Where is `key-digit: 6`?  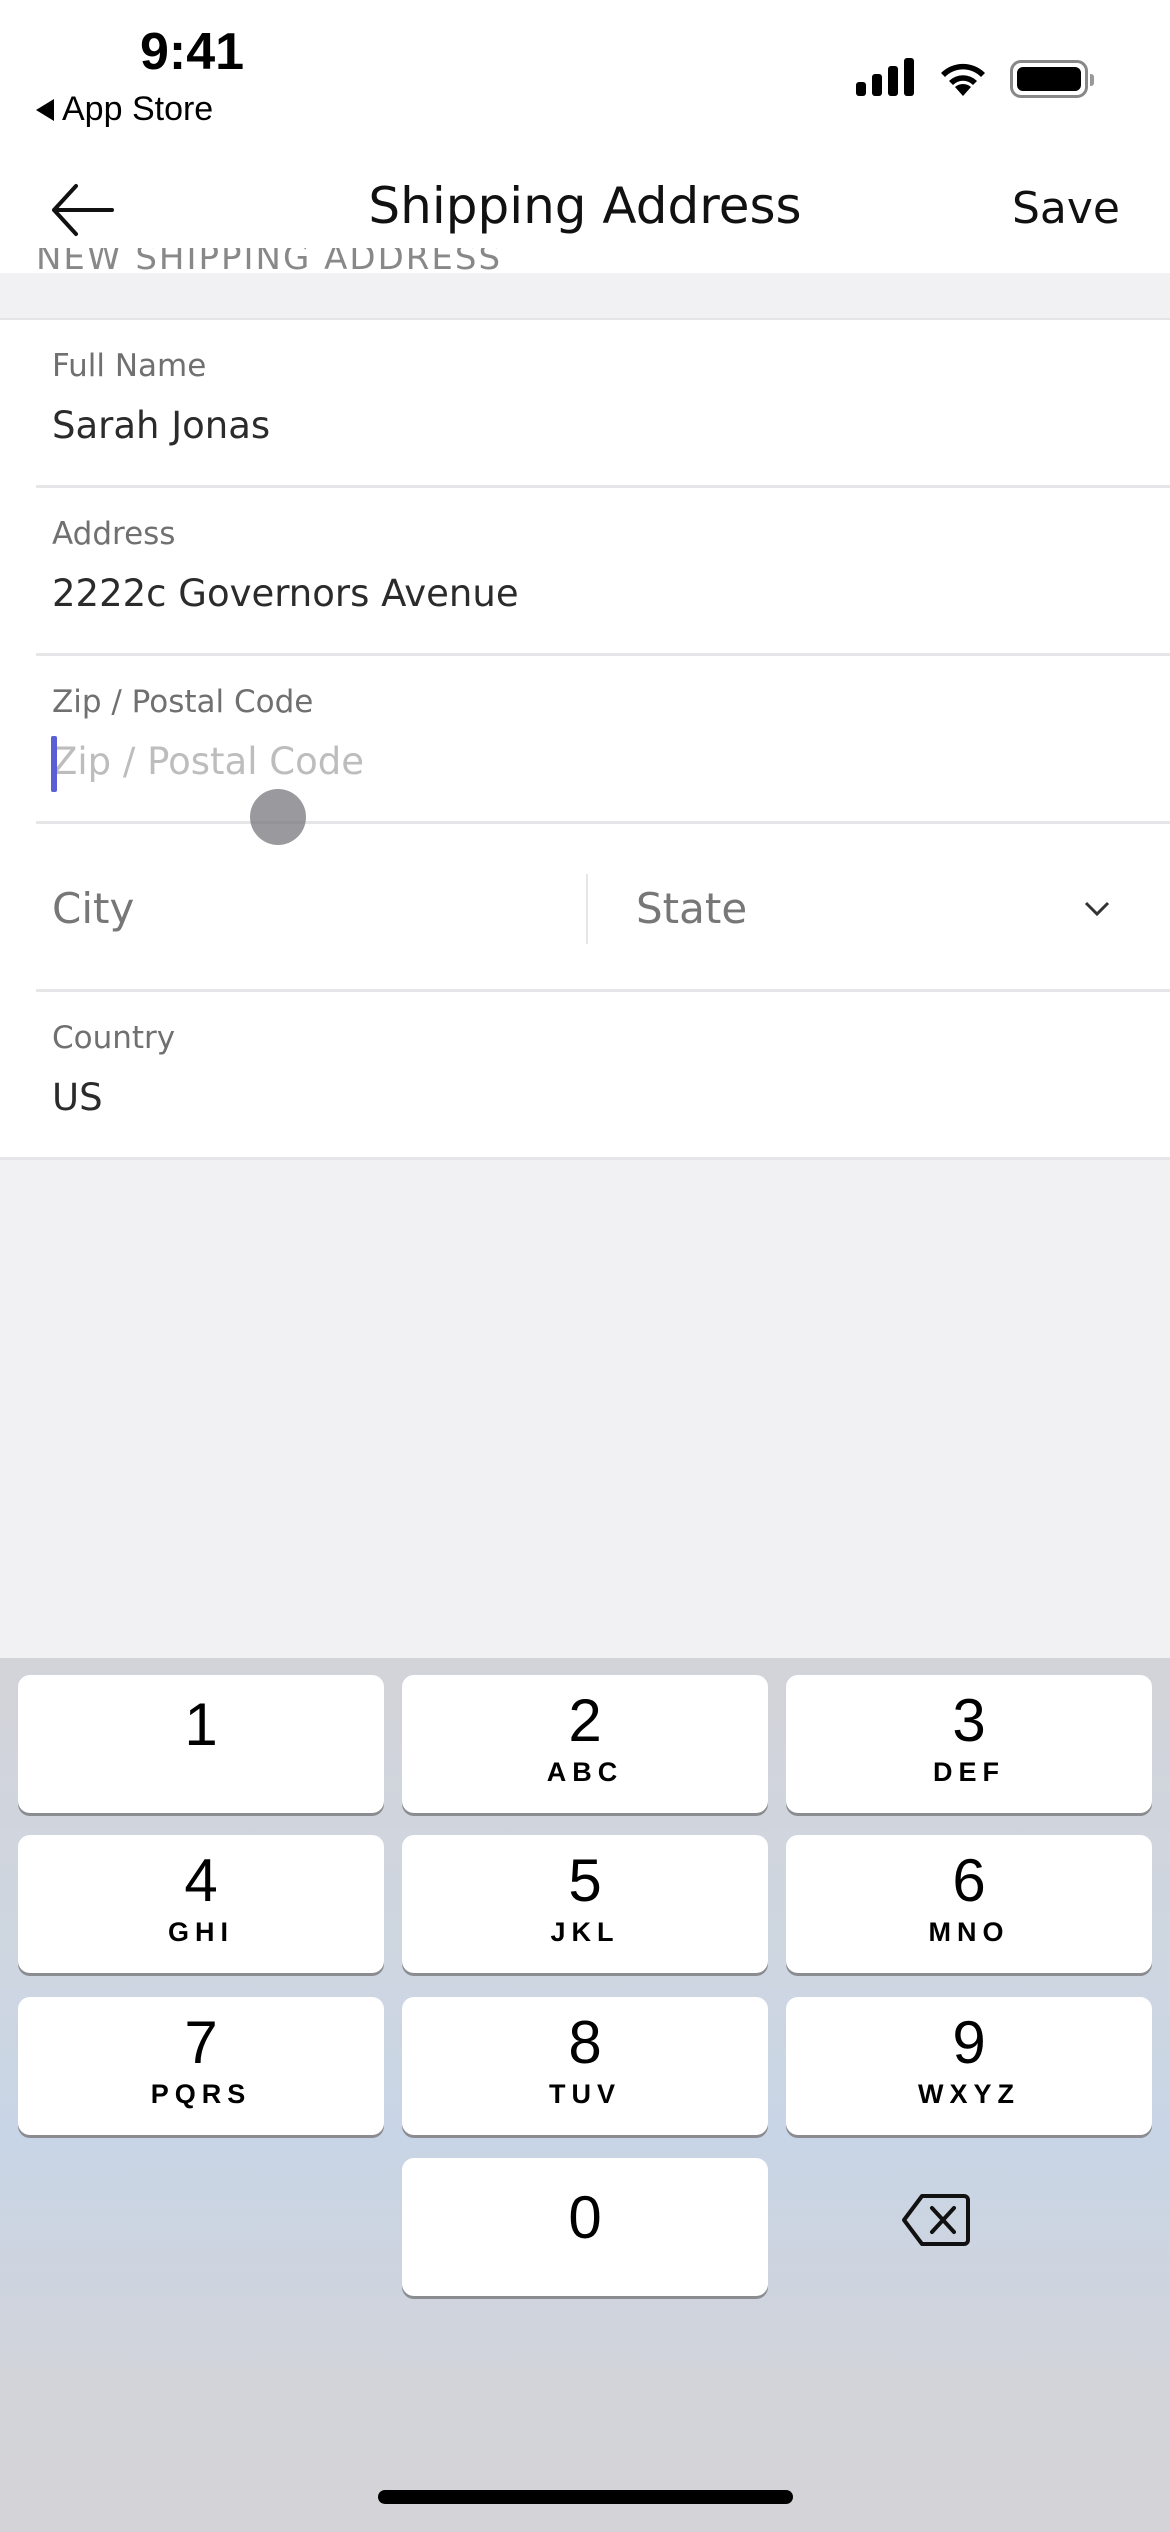 key-digit: 6 is located at coordinates (969, 1880).